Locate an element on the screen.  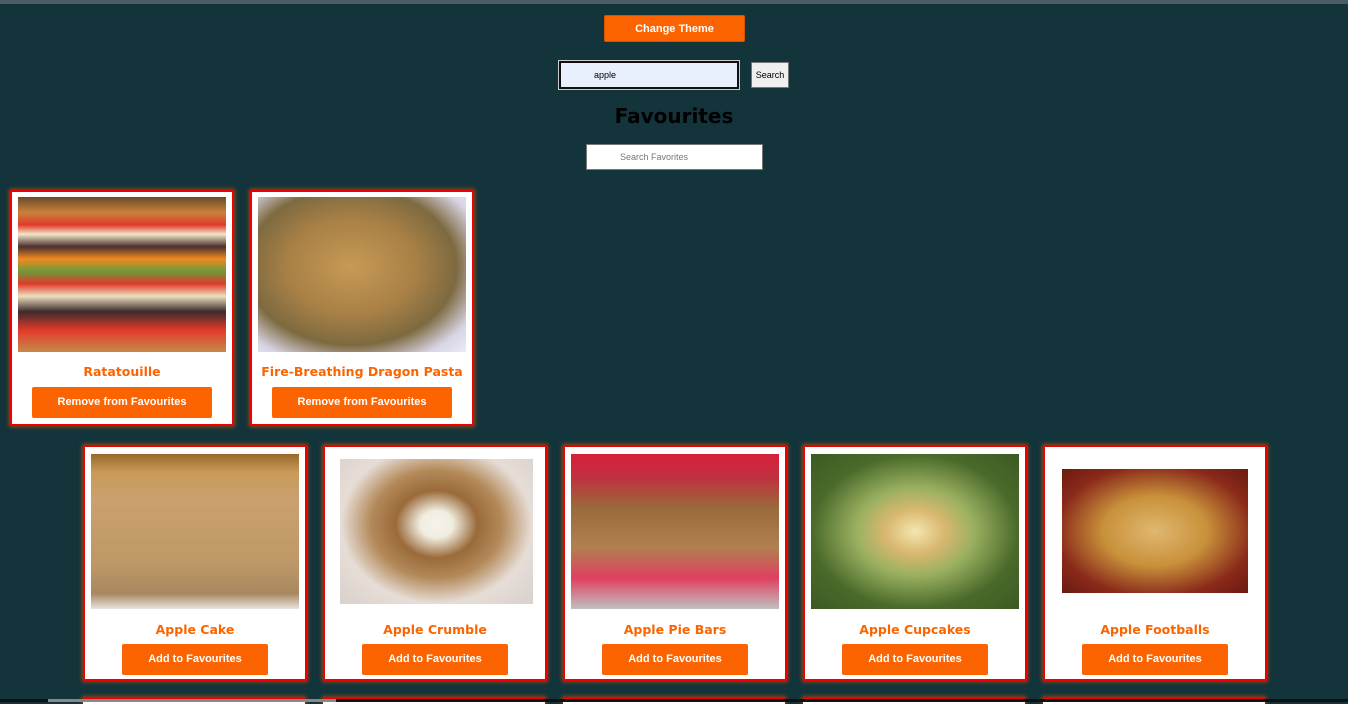
favourite-card: Ratatouille Remove from Favourites is located at coordinates (122, 308).